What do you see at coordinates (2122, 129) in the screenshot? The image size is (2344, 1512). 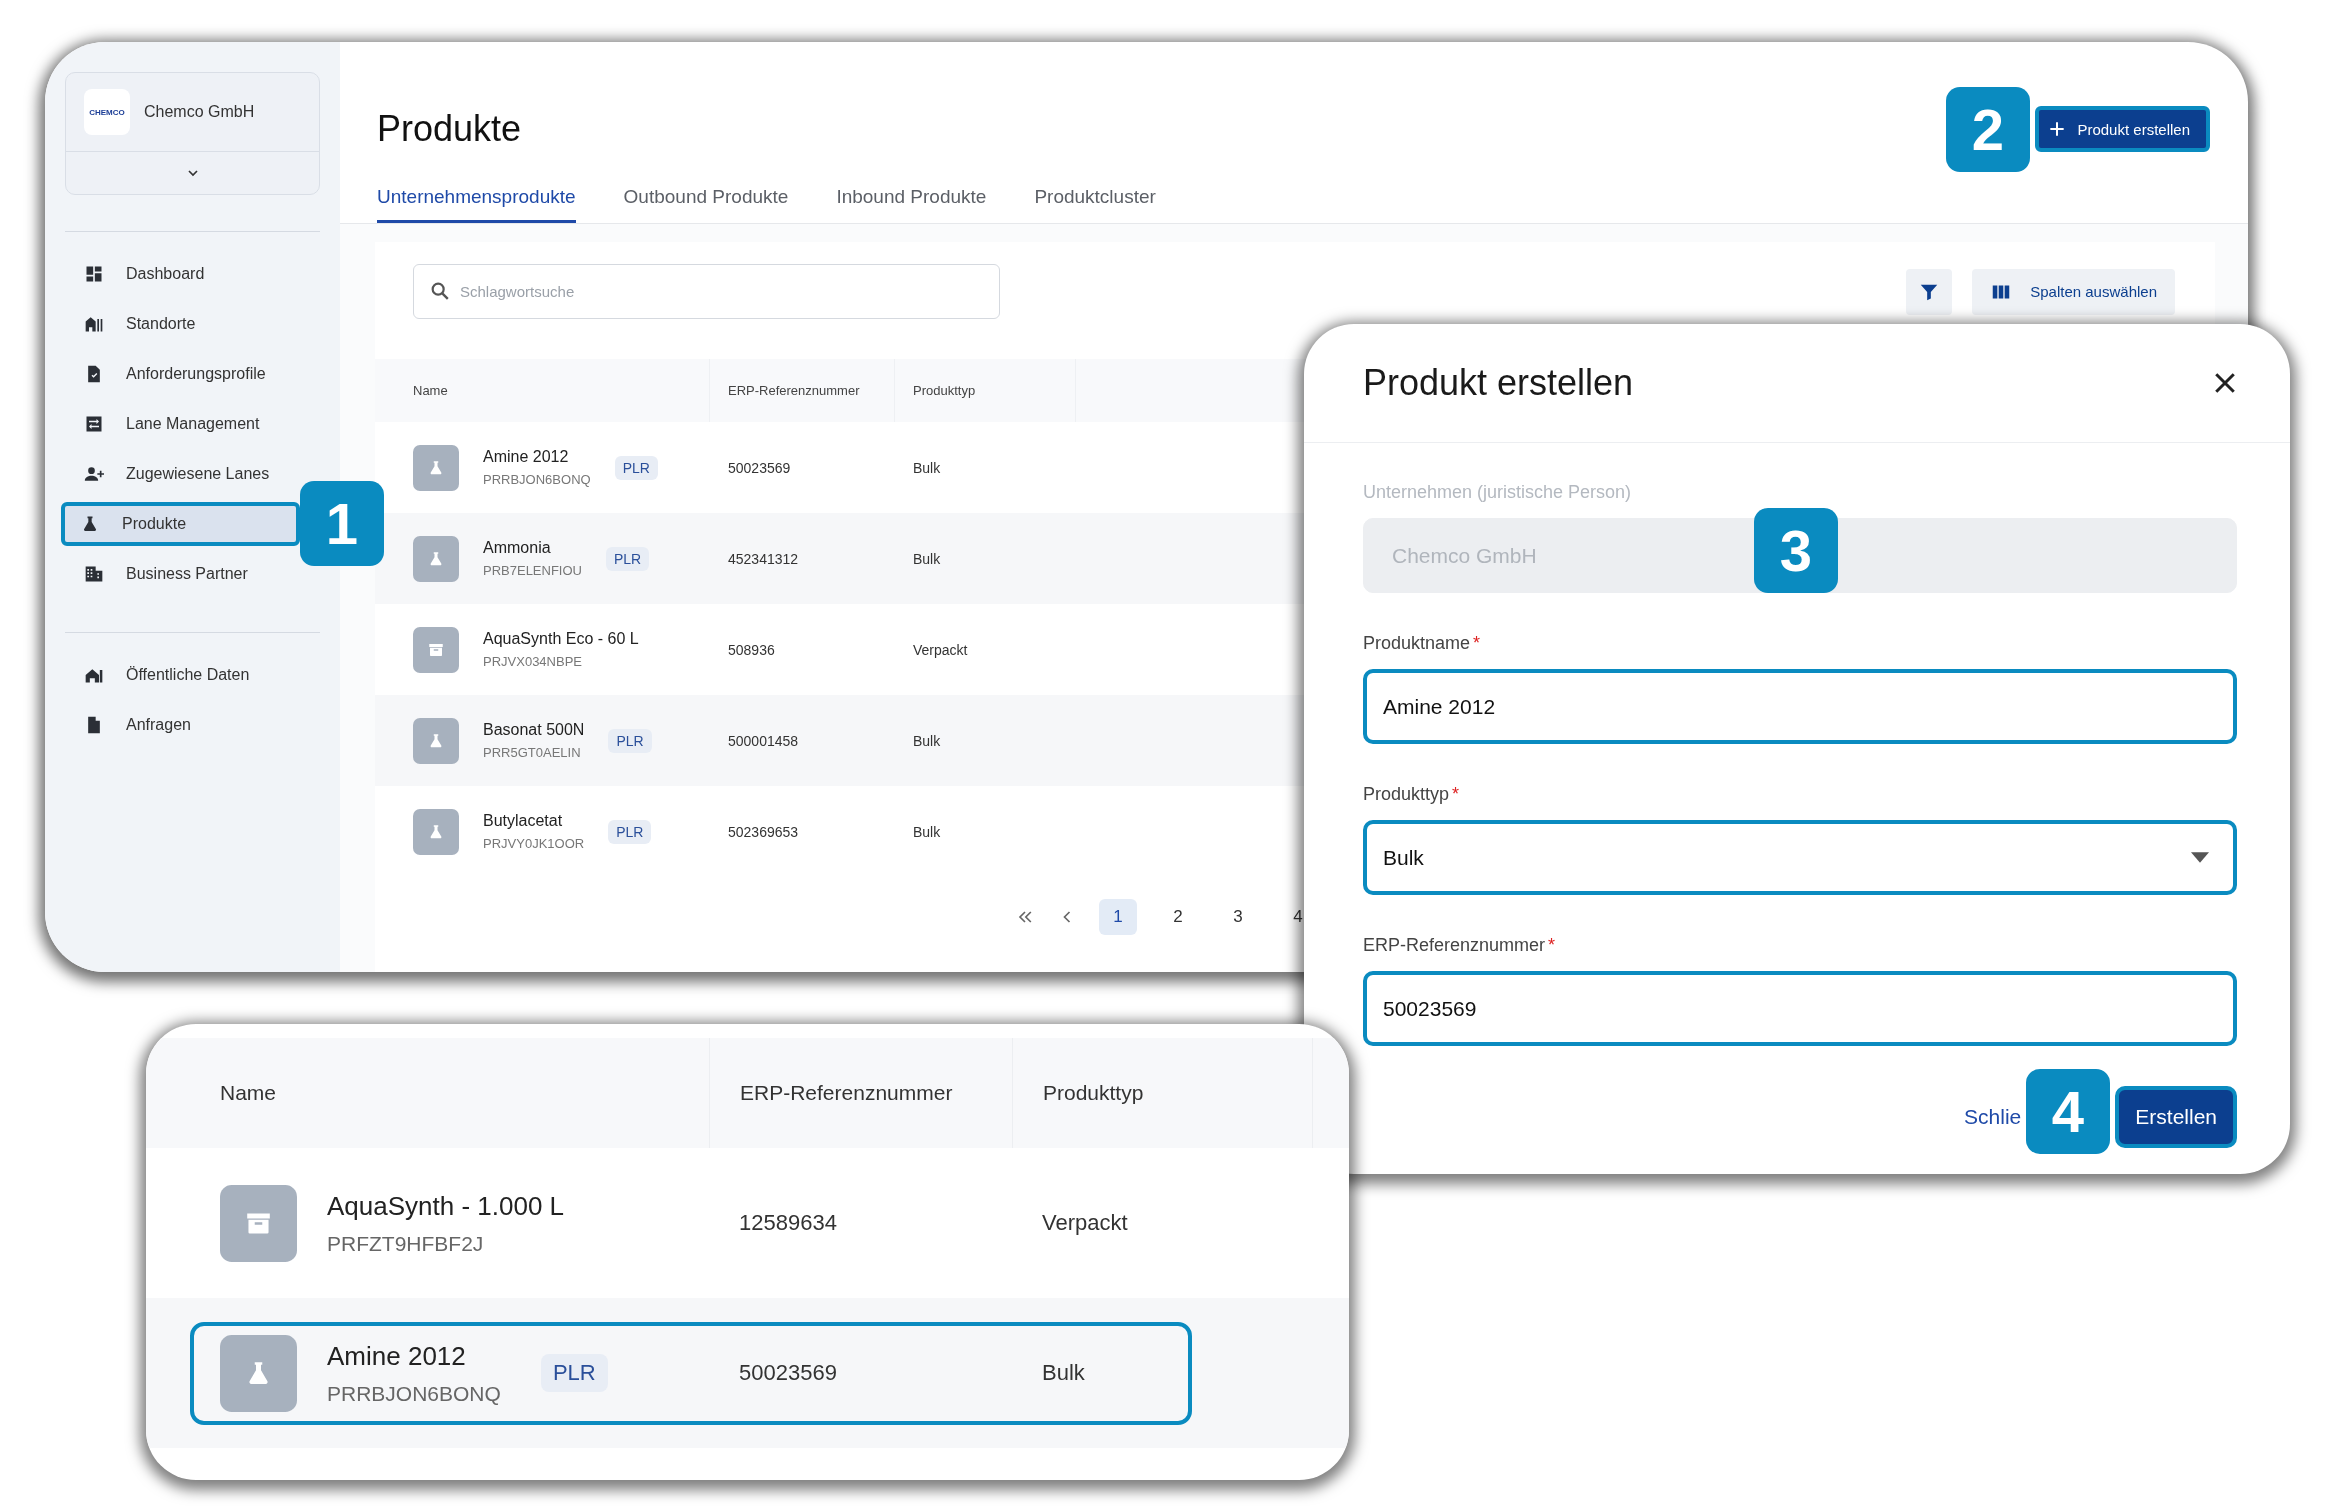 I see `create-product-button: Produkt erstellen` at bounding box center [2122, 129].